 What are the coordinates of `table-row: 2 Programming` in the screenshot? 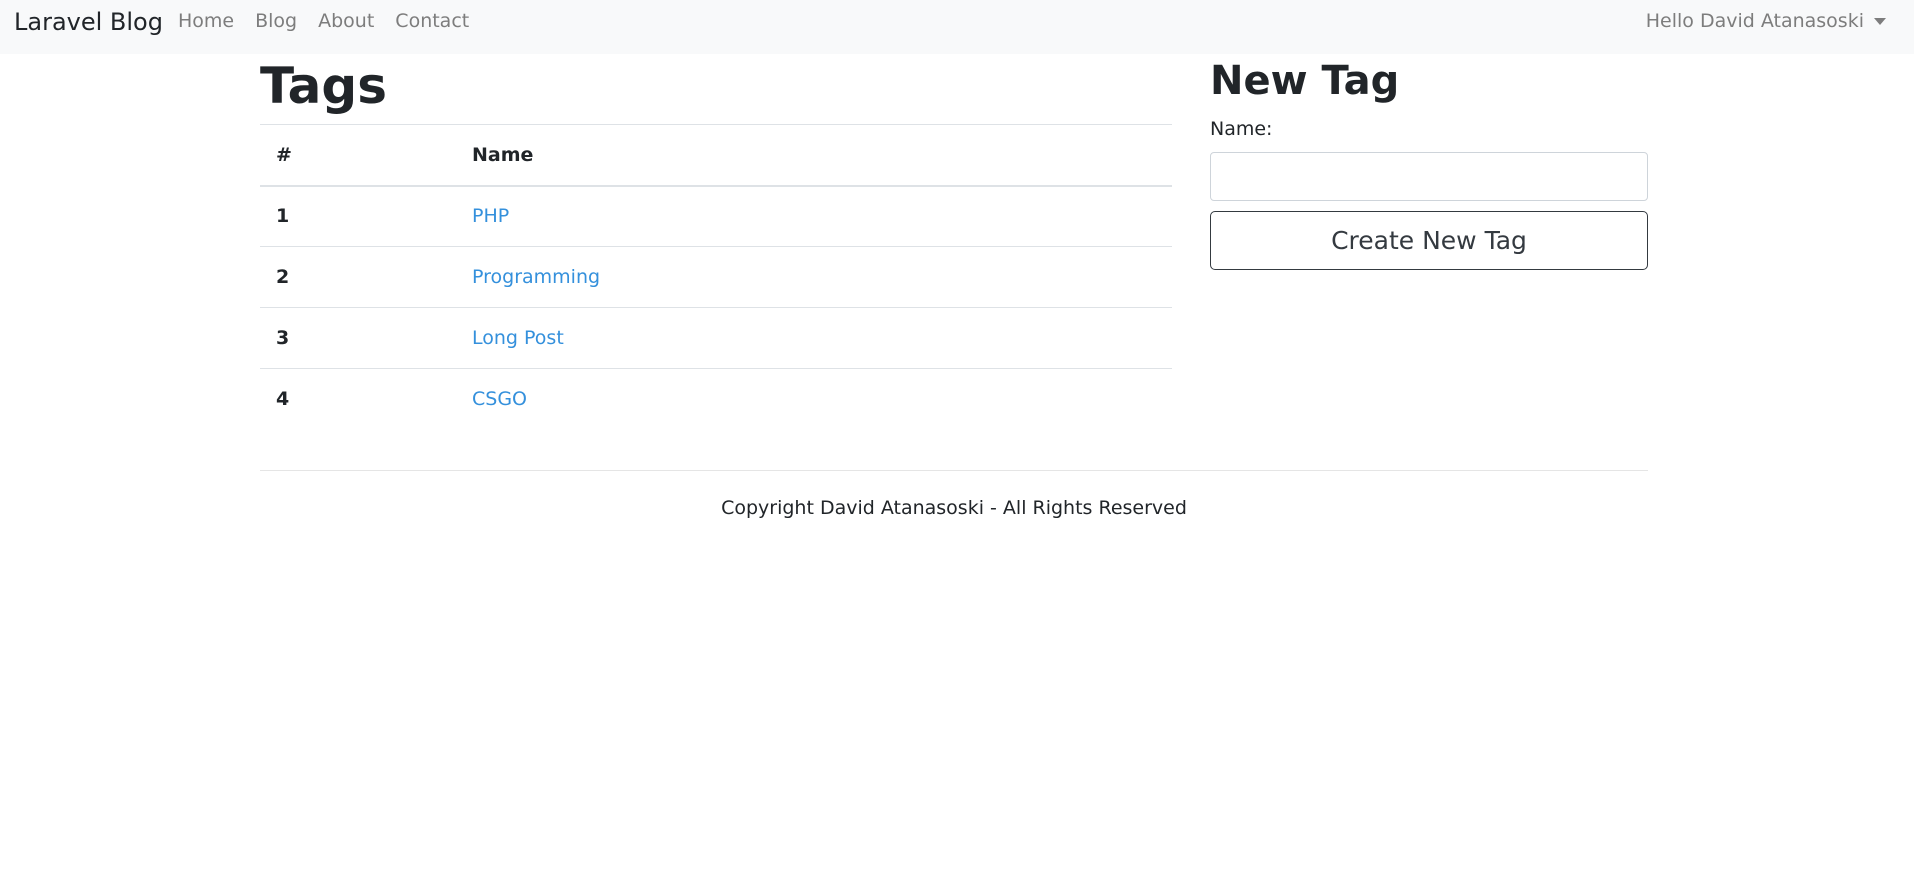 It's located at (716, 277).